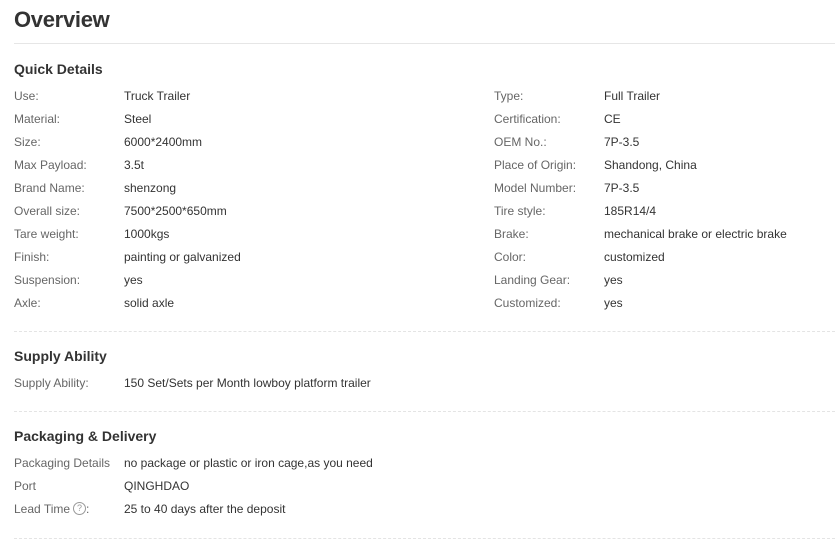  Describe the element at coordinates (80, 509) in the screenshot. I see `question-circle-icon: ?` at that location.